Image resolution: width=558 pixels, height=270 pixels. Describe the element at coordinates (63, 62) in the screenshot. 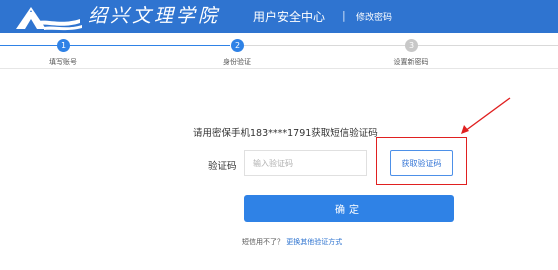

I see `step-1-label: 填写账号` at that location.